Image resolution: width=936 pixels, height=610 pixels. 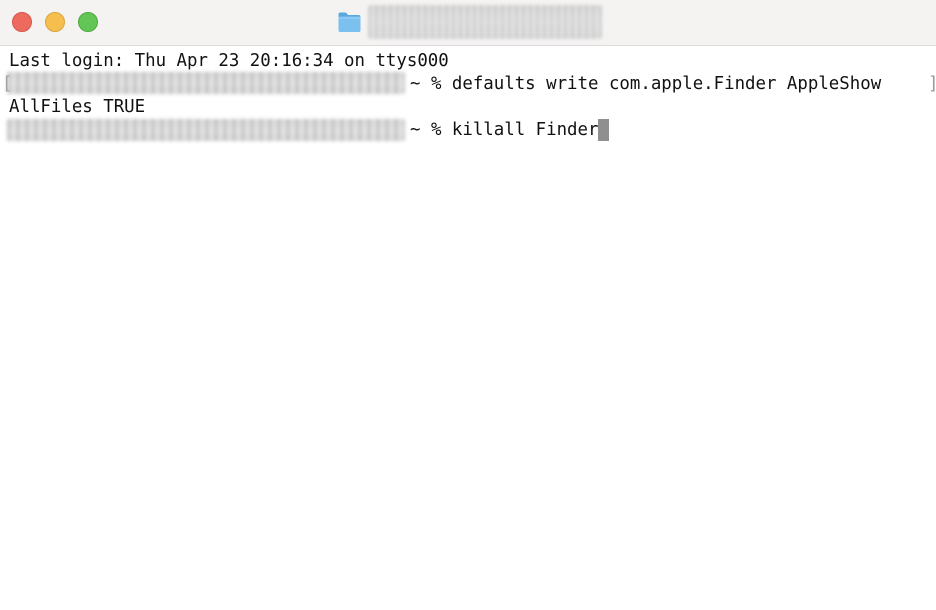 I want to click on zoom-button, so click(x=88, y=22).